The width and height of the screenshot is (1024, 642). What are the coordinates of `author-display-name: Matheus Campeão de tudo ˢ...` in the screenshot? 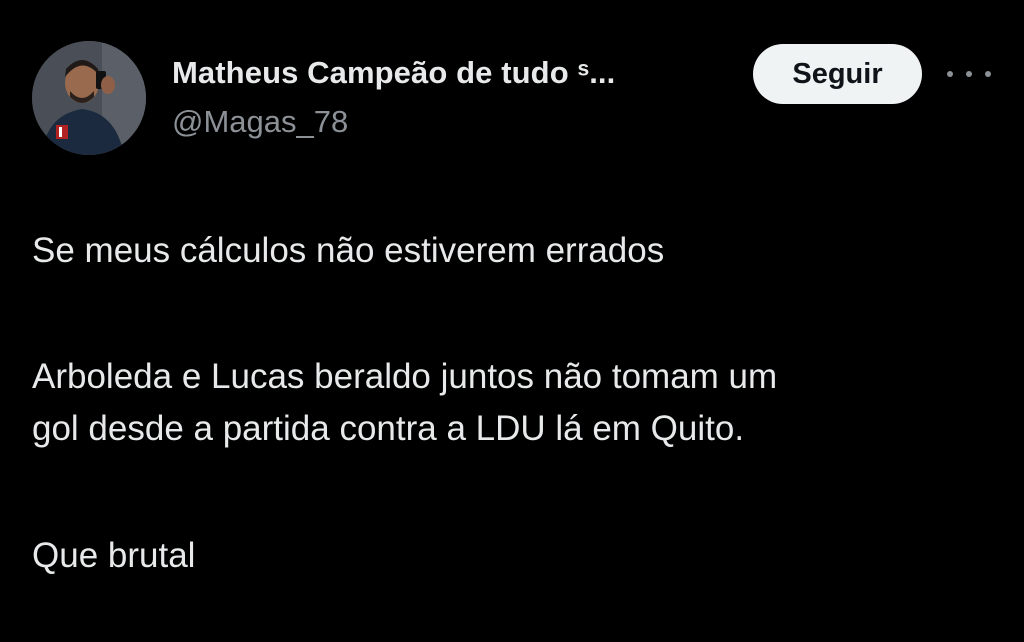 It's located at (393, 73).